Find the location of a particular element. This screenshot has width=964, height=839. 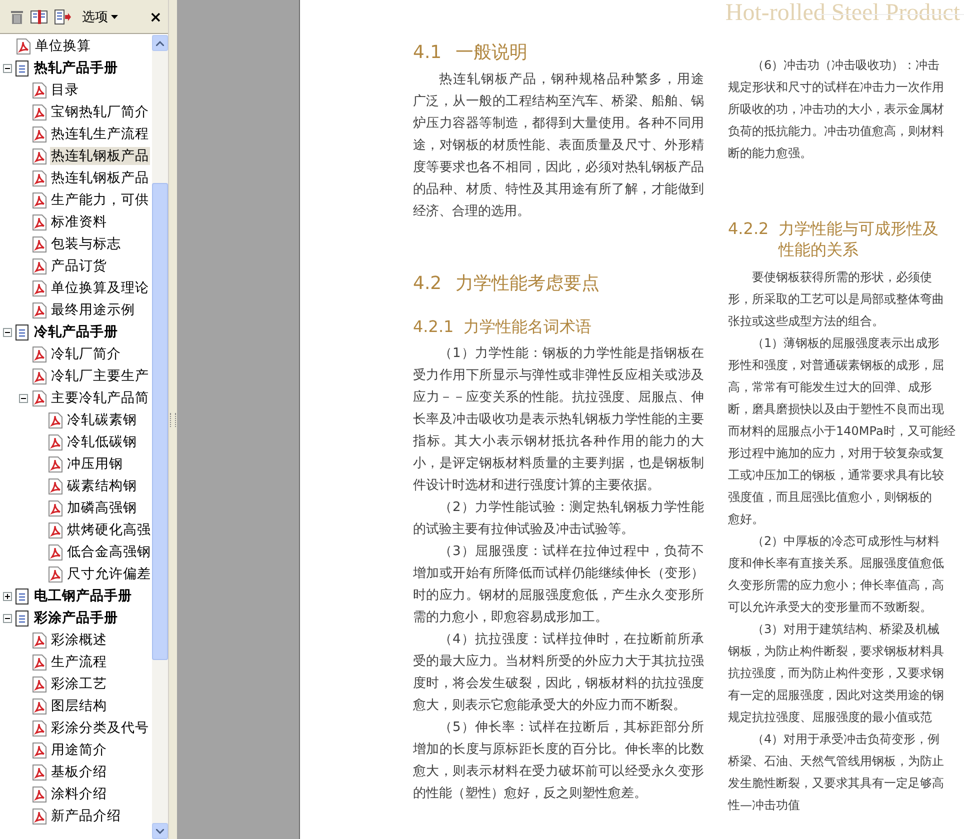

bookmark-item: 目录 is located at coordinates (65, 90).